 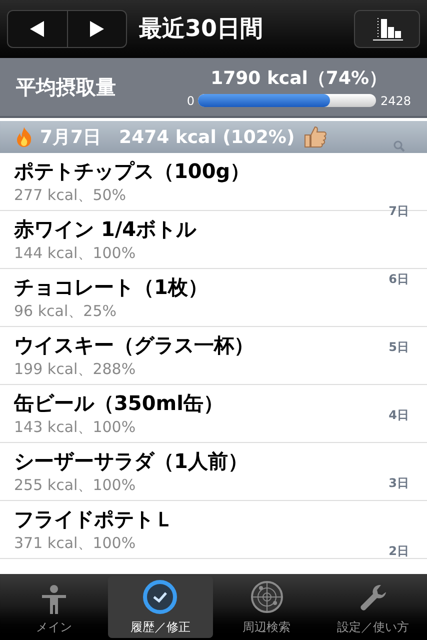 What do you see at coordinates (398, 483) in the screenshot?
I see `index-entry: 3日` at bounding box center [398, 483].